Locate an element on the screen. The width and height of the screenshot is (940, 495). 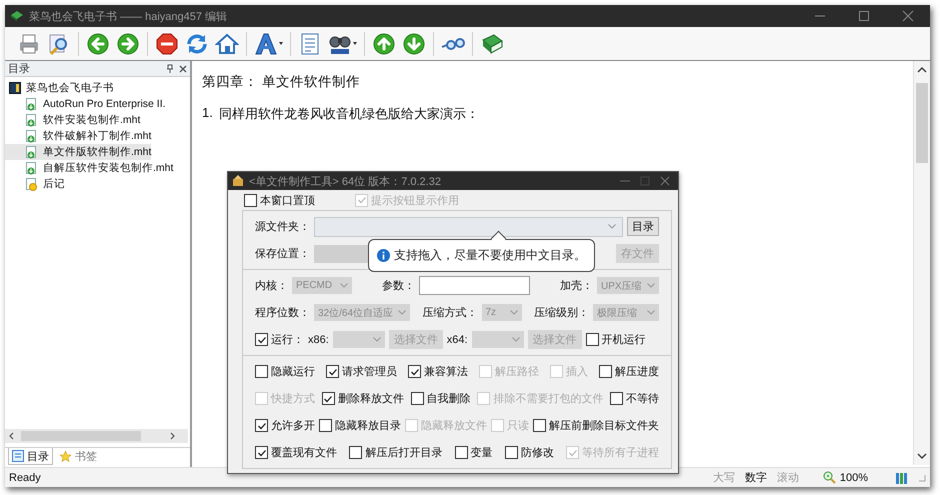
list-number: 1. is located at coordinates (207, 113).